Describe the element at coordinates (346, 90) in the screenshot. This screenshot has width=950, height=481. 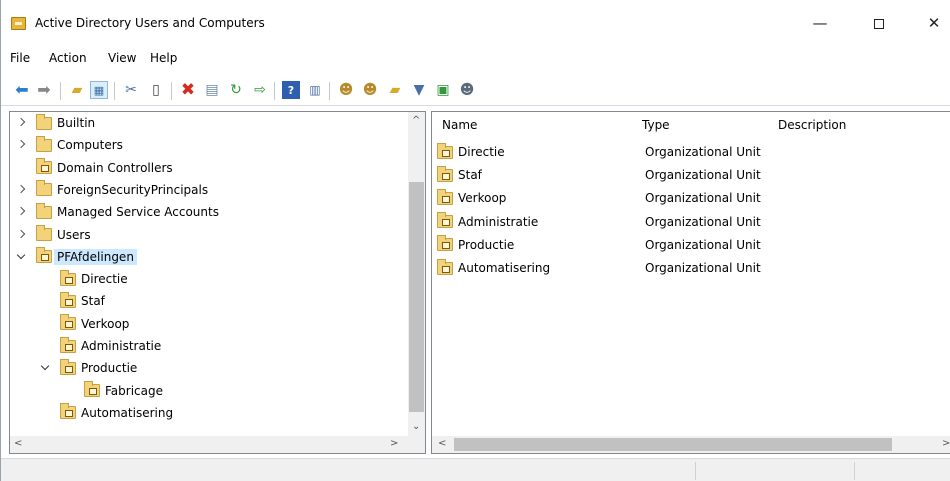
I see `new-user-icon: ☻` at that location.